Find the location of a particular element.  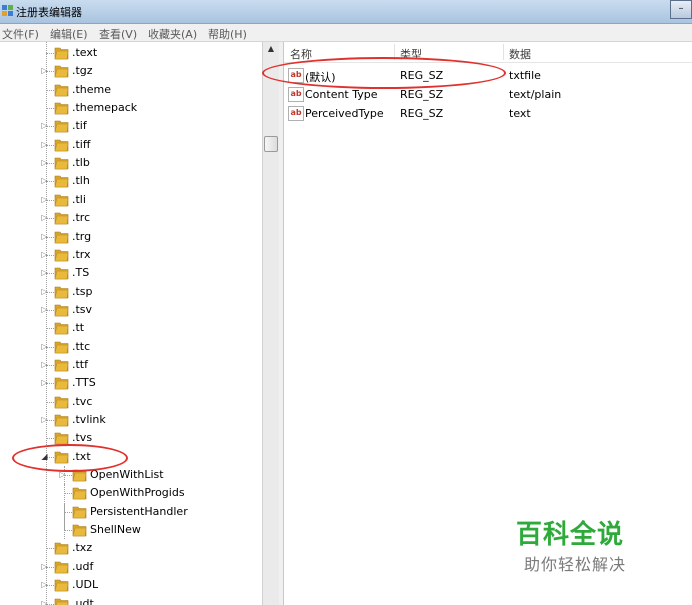

tree-key-label: .tsp is located at coordinates (82, 291).